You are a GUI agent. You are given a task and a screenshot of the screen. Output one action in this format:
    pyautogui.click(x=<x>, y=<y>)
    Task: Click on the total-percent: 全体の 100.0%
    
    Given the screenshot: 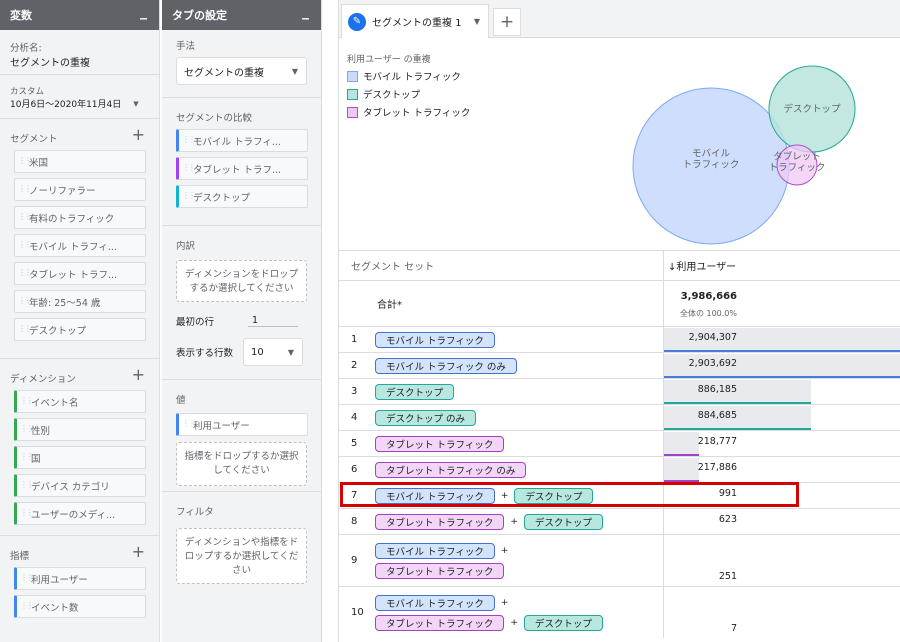 What is the action you would take?
    pyautogui.click(x=708, y=313)
    